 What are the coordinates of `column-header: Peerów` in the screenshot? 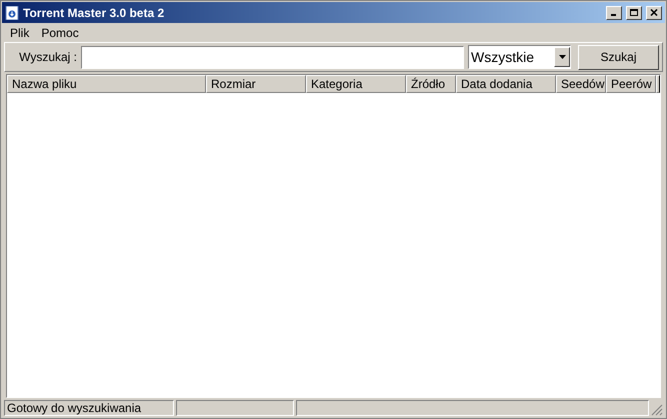 It's located at (631, 84).